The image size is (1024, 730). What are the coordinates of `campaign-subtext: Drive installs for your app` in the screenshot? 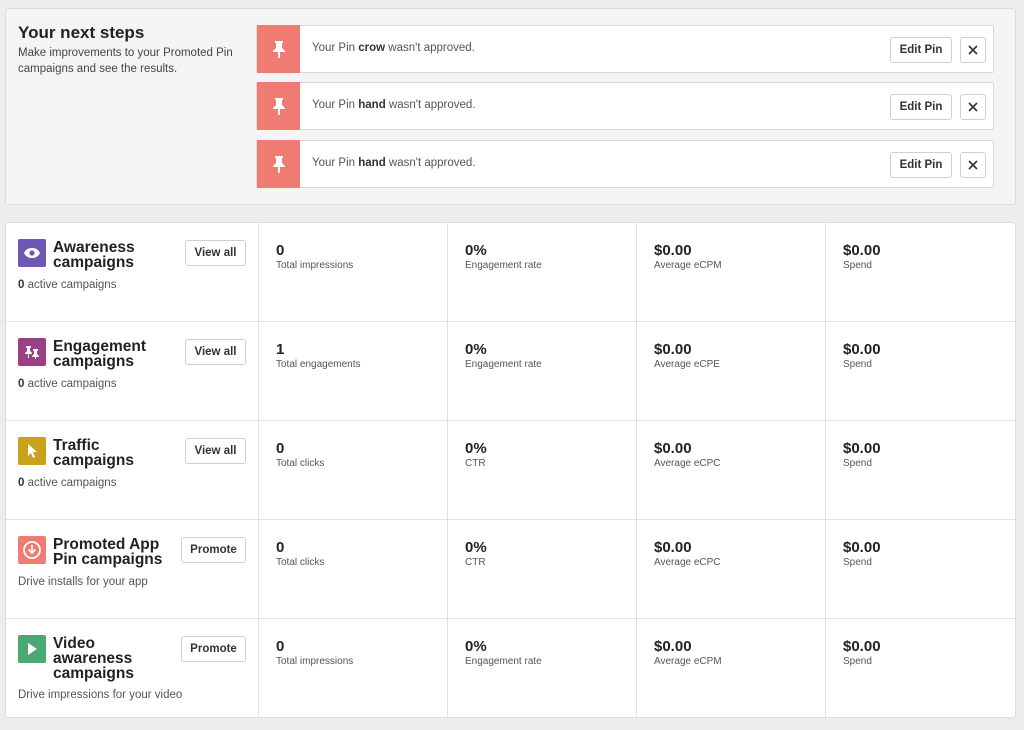 It's located at (83, 582).